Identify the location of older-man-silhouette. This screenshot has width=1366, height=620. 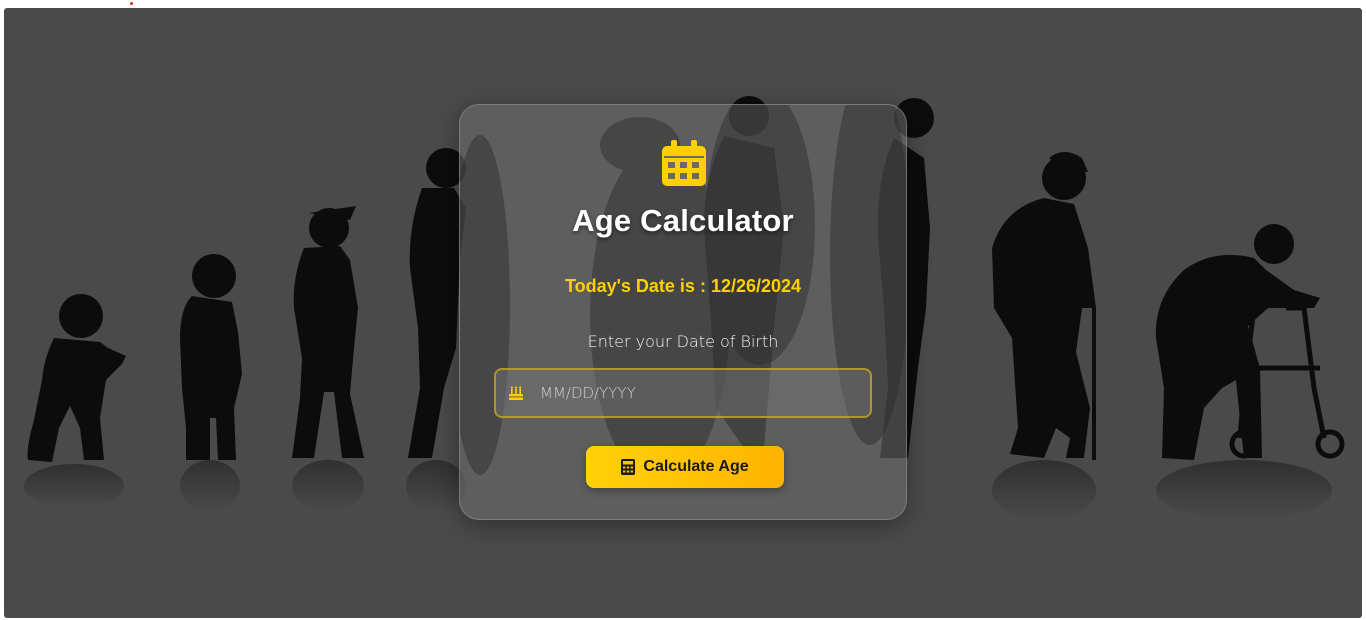
(1044, 306).